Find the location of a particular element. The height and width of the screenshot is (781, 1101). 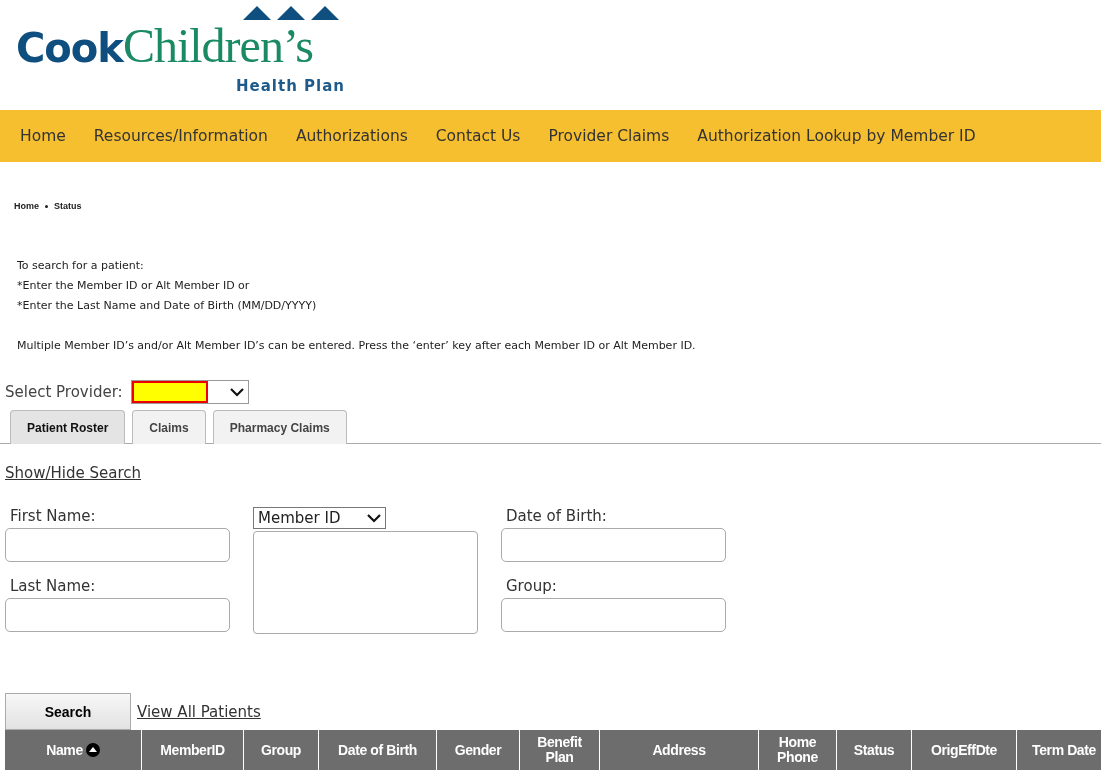

column-header: Term Date is located at coordinates (1064, 750).